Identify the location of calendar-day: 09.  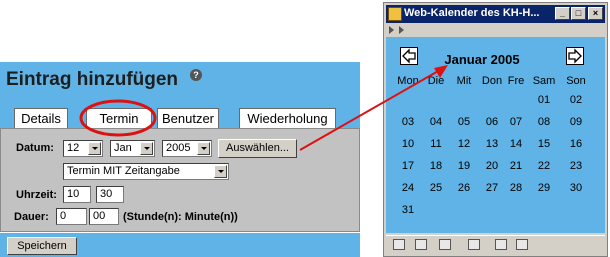
(576, 122).